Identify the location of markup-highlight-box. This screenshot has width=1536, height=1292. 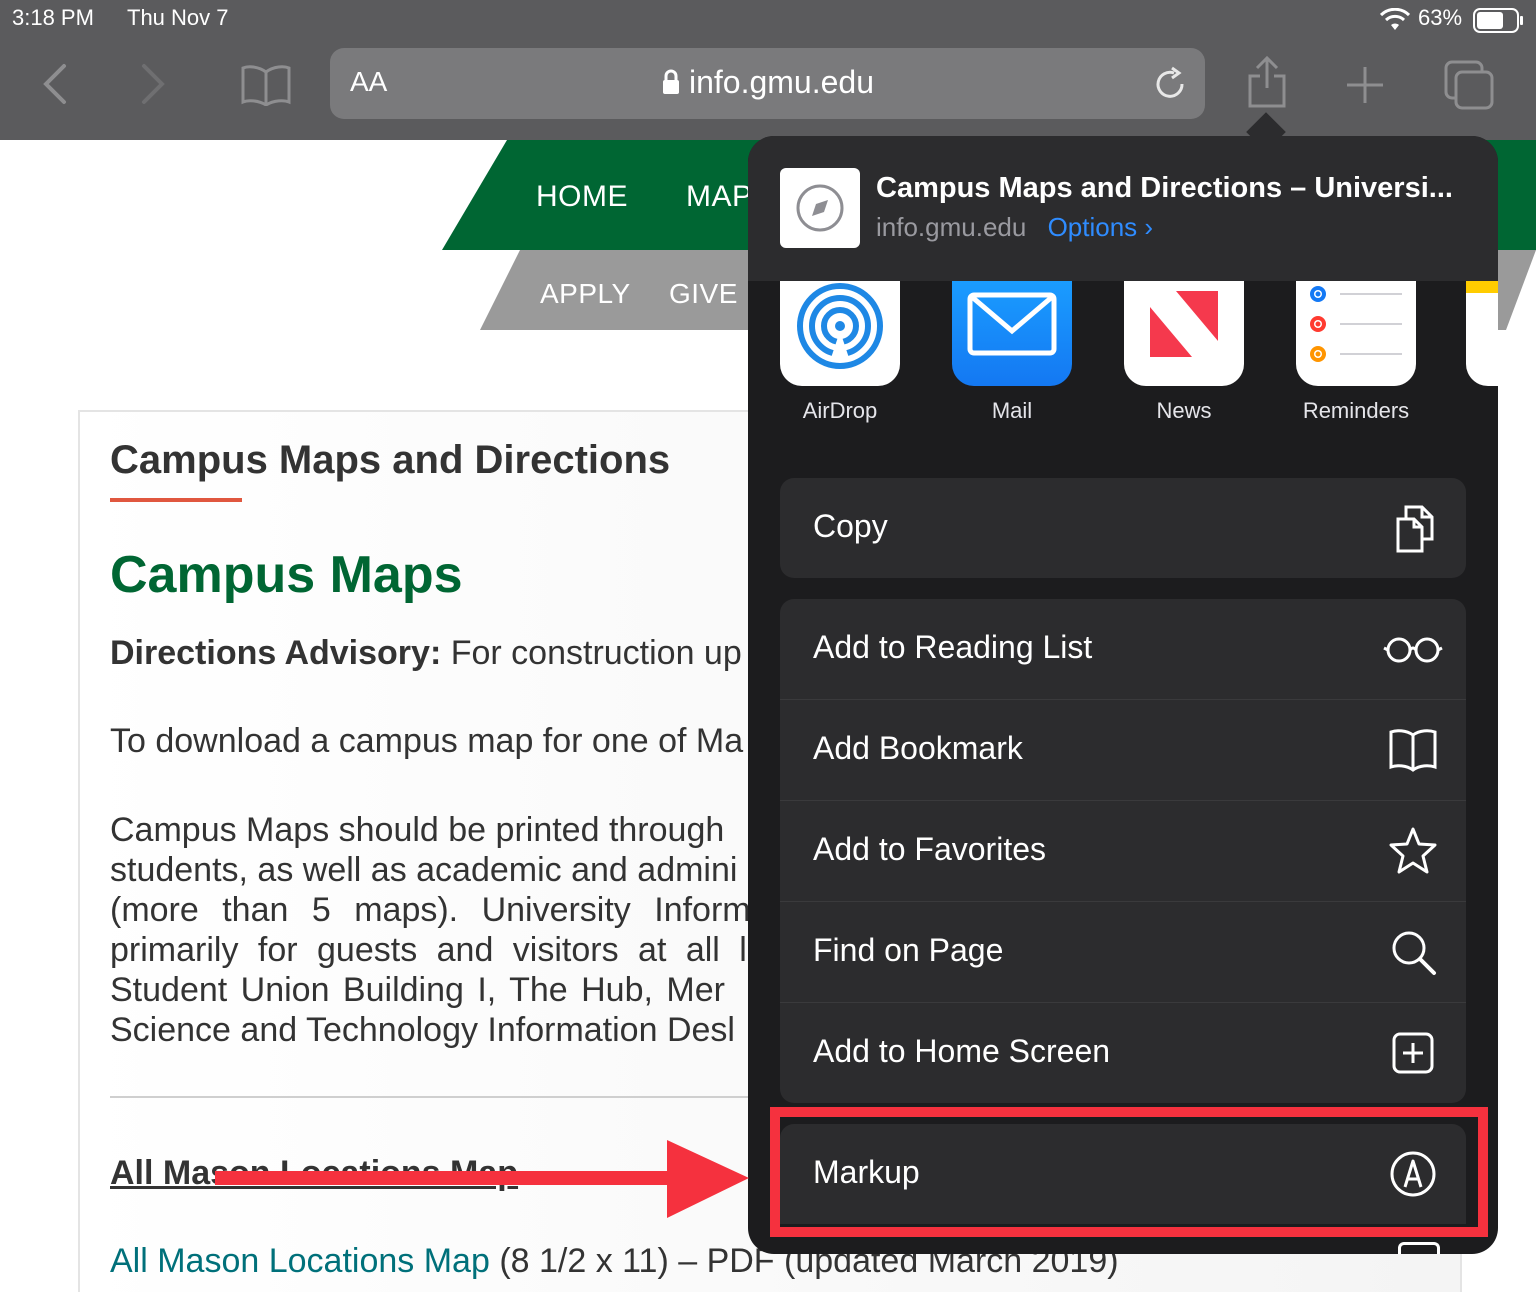
(1129, 1172).